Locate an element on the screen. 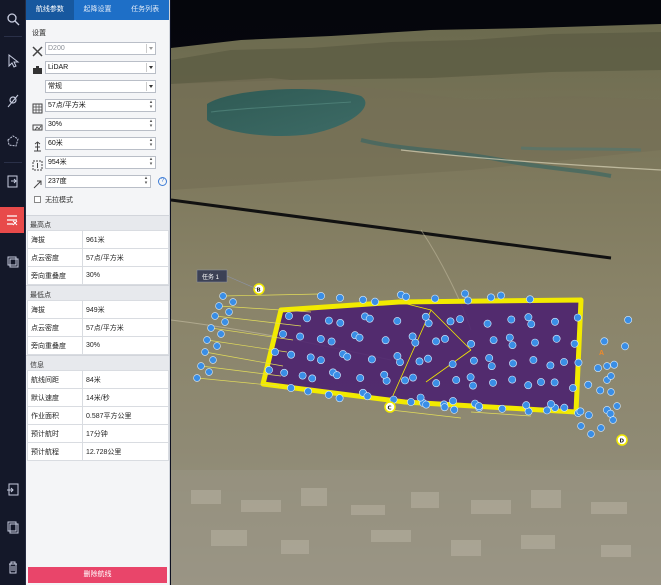 This screenshot has width=661, height=585. terrain-mode-checkbox is located at coordinates (37, 199).